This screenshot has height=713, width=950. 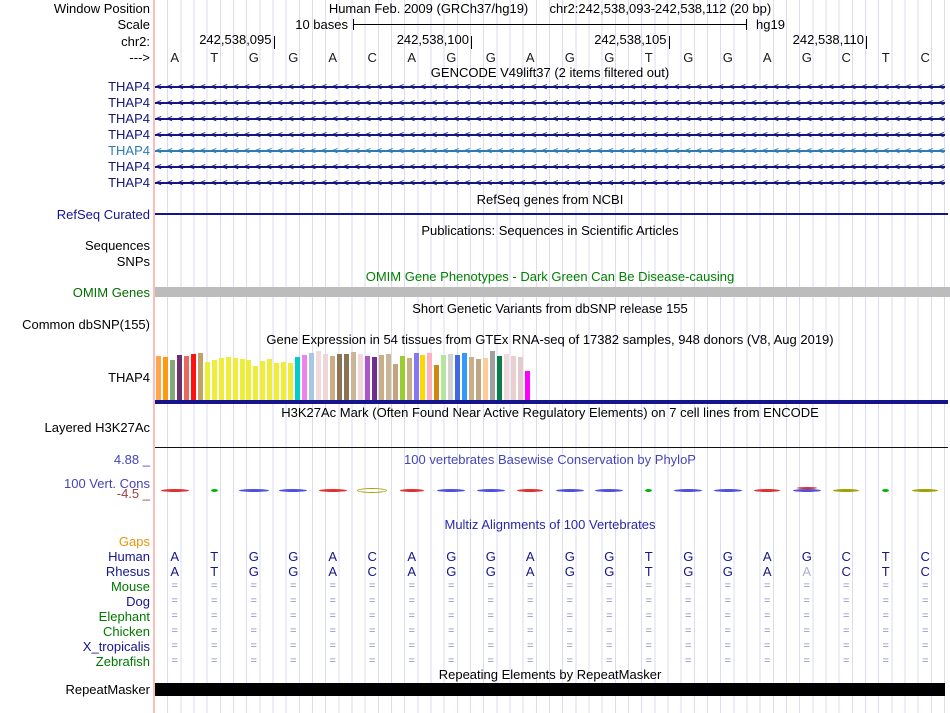 I want to click on species-label-zebrafish: Zebrafish, so click(x=75, y=661).